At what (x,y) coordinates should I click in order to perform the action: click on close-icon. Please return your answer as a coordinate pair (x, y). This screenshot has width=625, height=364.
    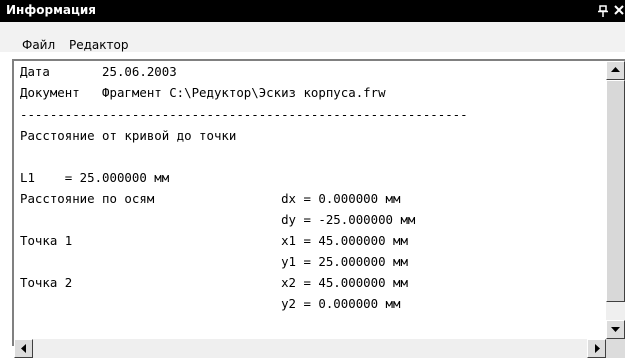
    Looking at the image, I should click on (619, 10).